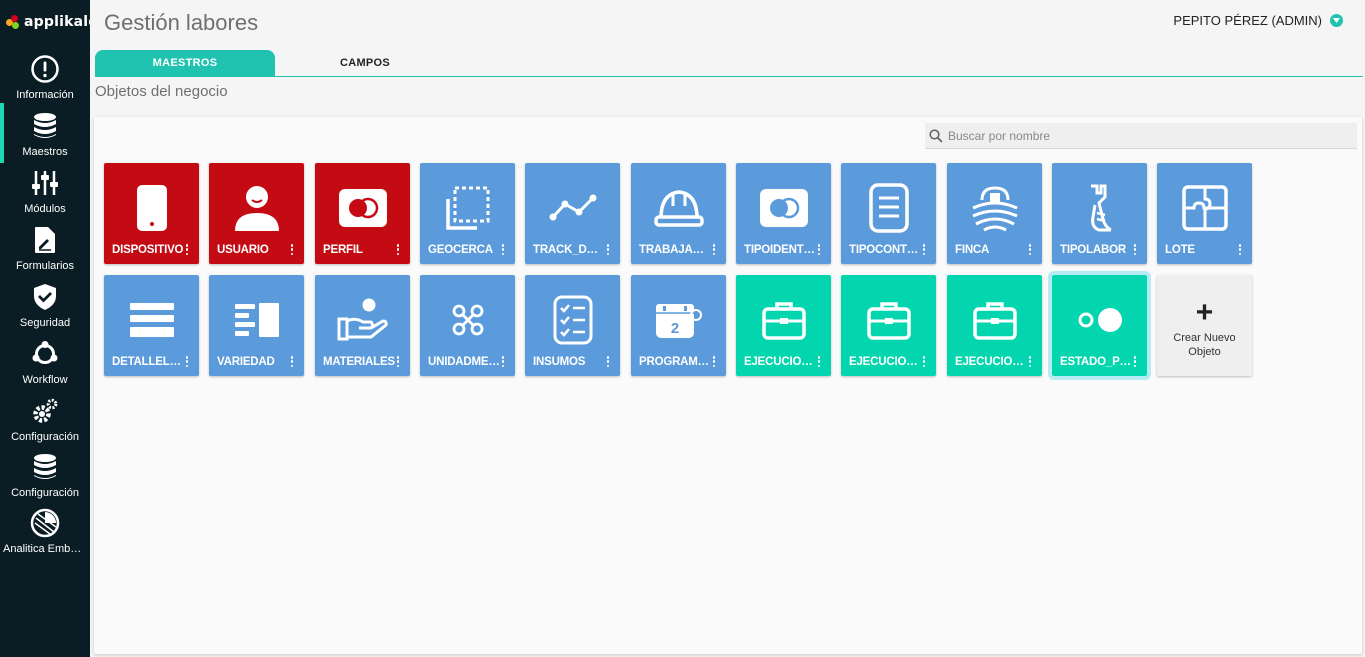 The height and width of the screenshot is (657, 1365). I want to click on tab-maestros: MAESTROS, so click(185, 63).